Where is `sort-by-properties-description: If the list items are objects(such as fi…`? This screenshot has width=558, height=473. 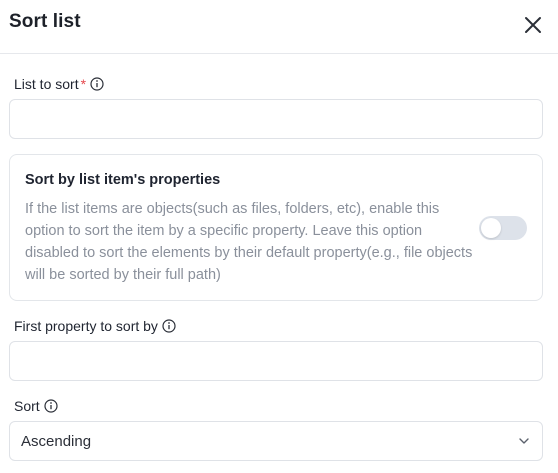
sort-by-properties-description: If the list items are objects(such as fi… is located at coordinates (249, 242).